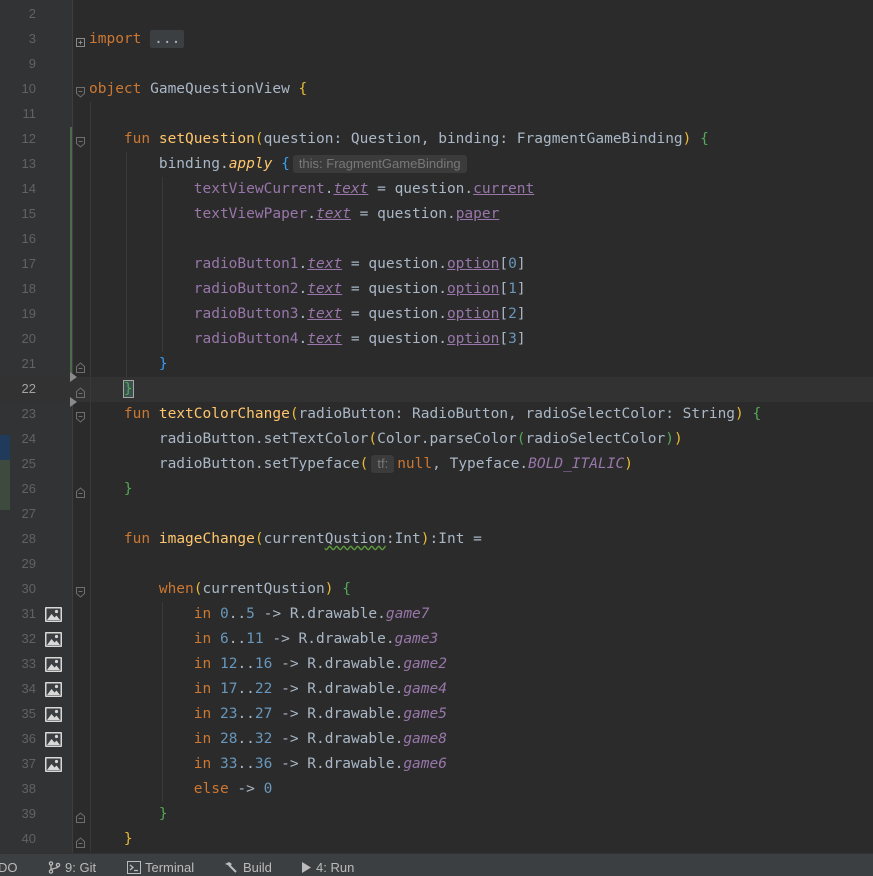 This screenshot has width=873, height=876. What do you see at coordinates (18, 763) in the screenshot?
I see `line-number: 37` at bounding box center [18, 763].